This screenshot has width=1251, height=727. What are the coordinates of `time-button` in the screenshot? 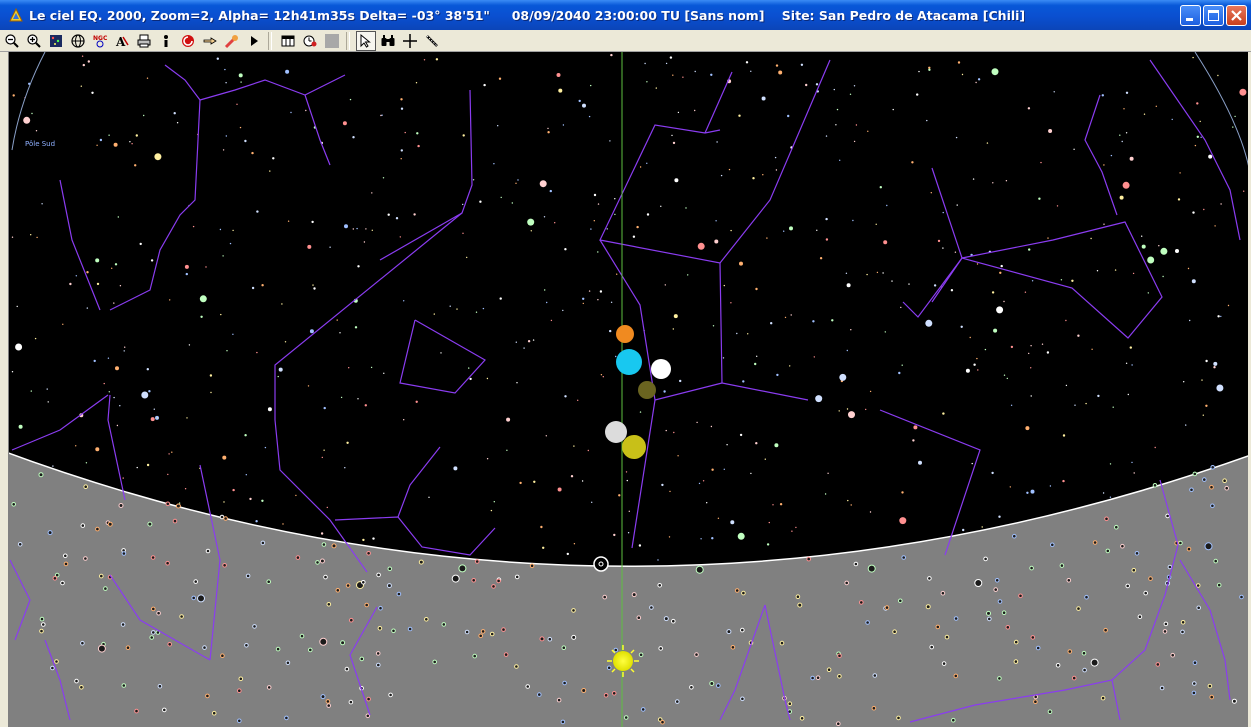 It's located at (310, 41).